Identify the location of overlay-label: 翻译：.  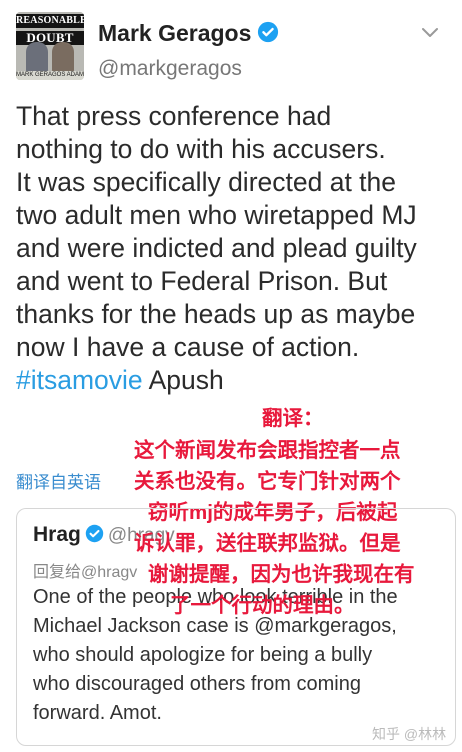
(293, 418).